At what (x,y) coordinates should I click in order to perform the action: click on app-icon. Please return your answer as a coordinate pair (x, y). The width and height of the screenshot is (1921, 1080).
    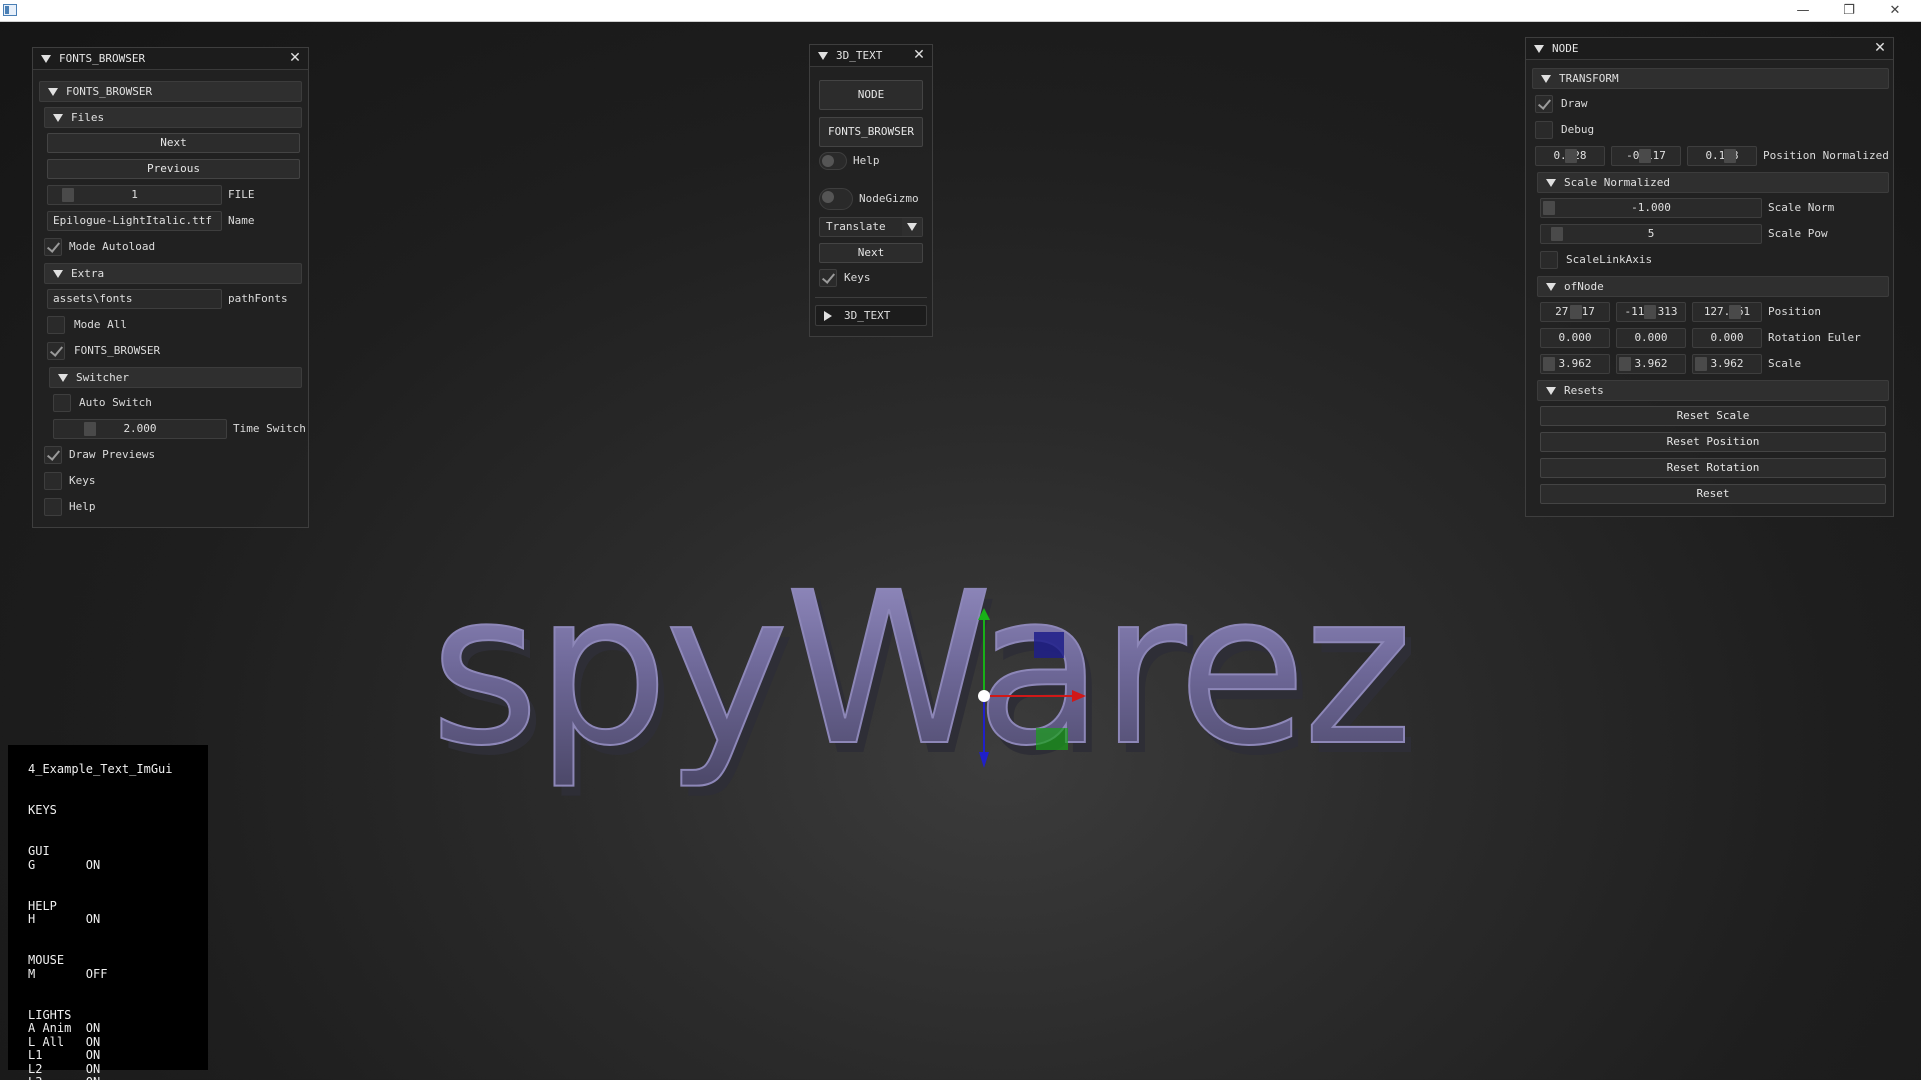
    Looking at the image, I should click on (10, 10).